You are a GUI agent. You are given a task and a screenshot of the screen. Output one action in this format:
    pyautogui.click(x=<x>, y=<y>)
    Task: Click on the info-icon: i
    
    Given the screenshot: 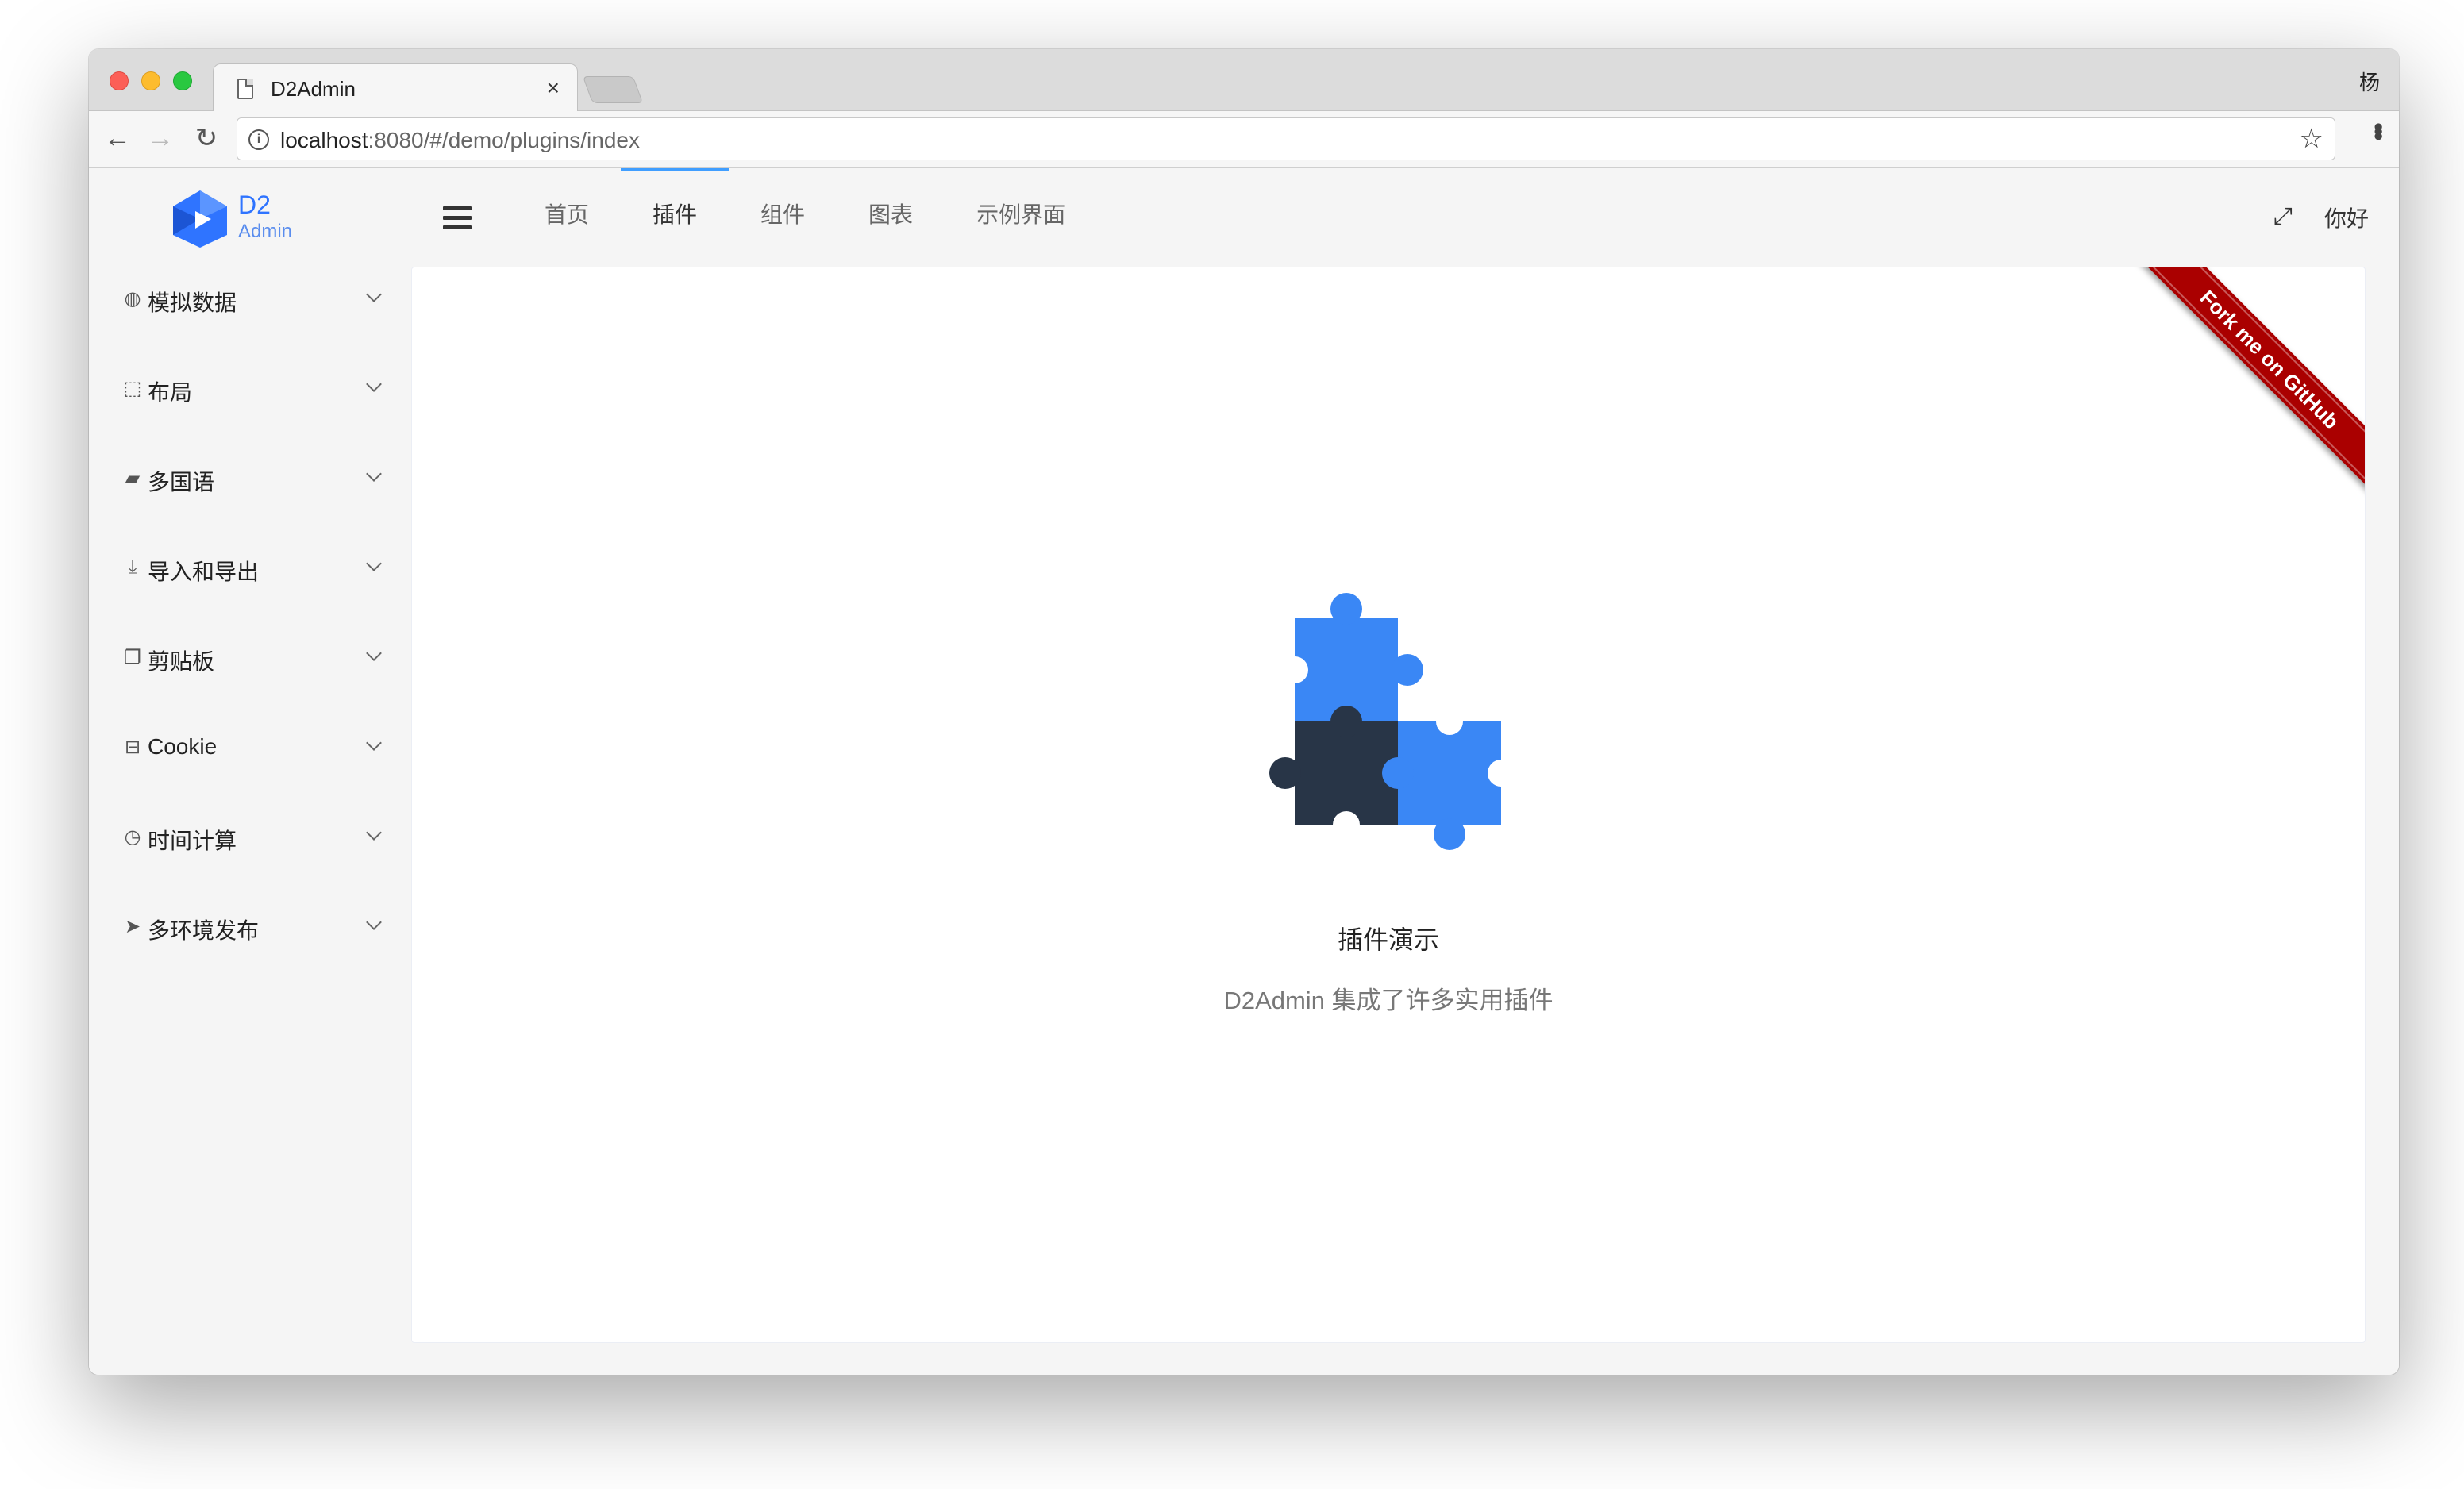 What is the action you would take?
    pyautogui.click(x=258, y=139)
    